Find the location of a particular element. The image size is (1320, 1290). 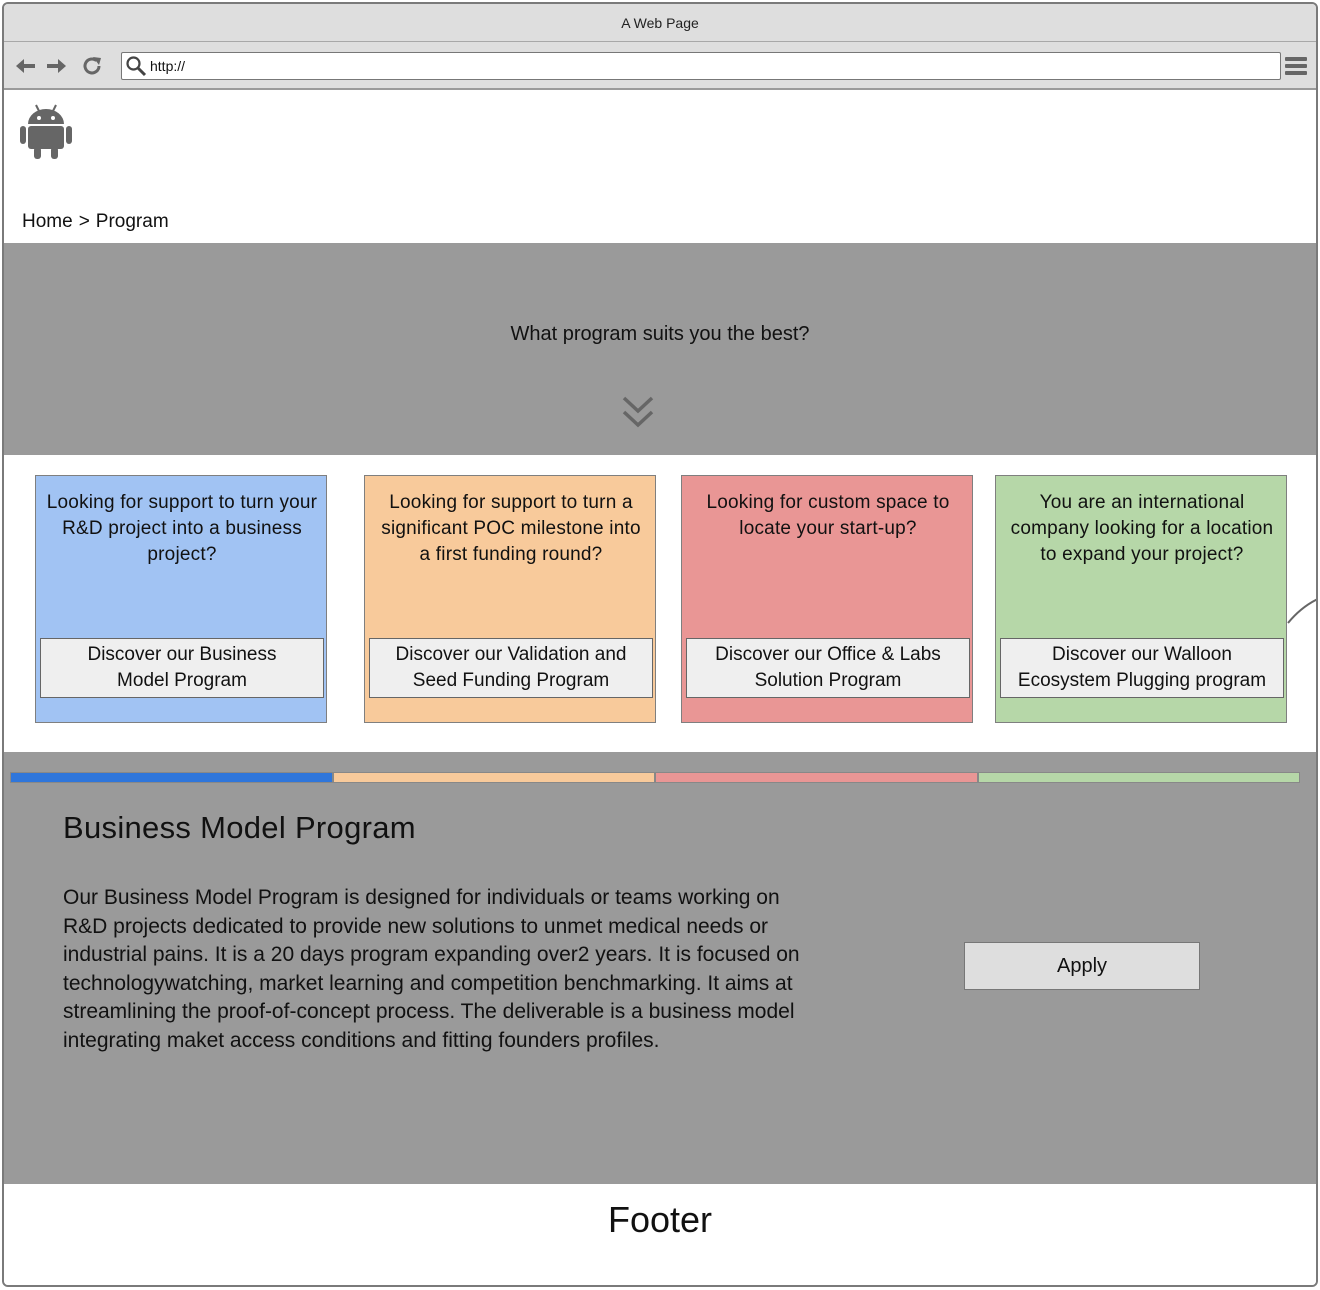

card-button-label: Discover our Business Model Program is located at coordinates (182, 667).